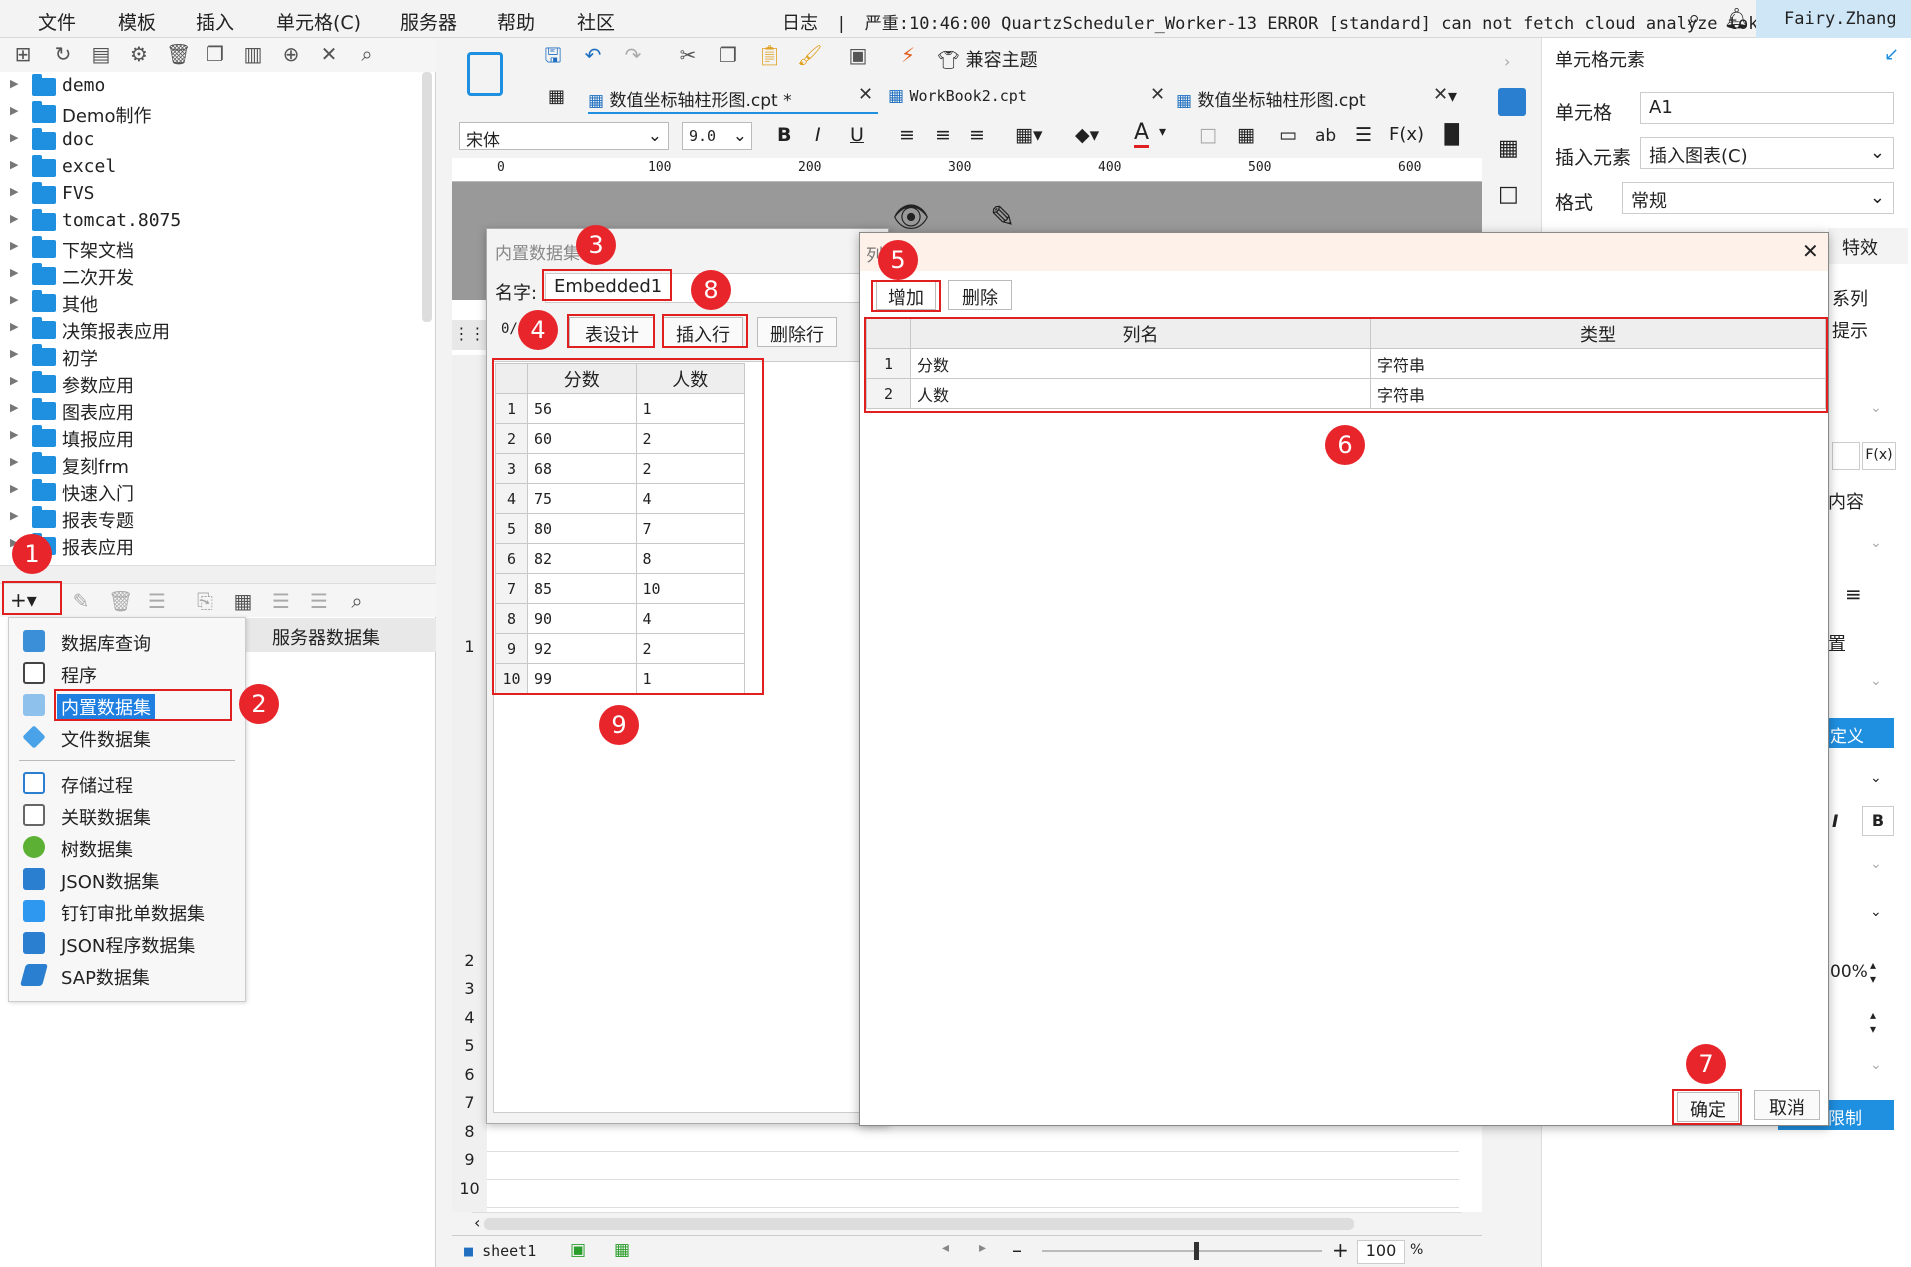 This screenshot has height=1267, width=1911. I want to click on report-icon: ▤, so click(101, 54).